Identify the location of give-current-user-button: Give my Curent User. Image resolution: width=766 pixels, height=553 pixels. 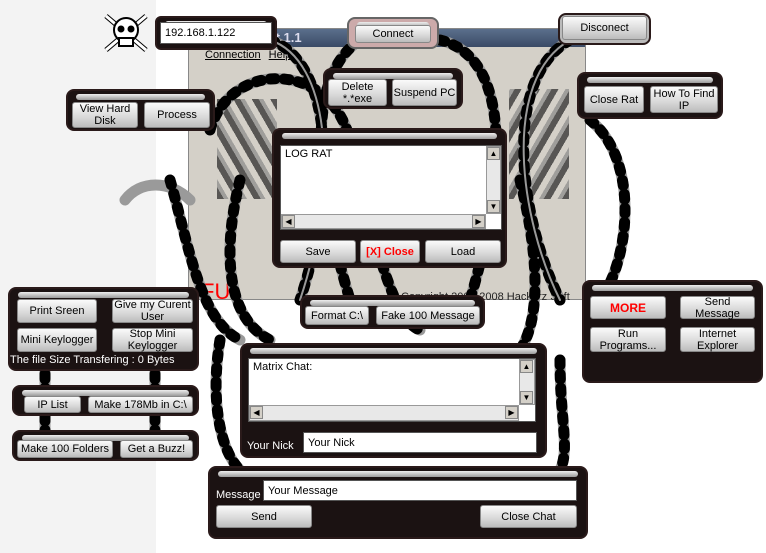
(152, 311).